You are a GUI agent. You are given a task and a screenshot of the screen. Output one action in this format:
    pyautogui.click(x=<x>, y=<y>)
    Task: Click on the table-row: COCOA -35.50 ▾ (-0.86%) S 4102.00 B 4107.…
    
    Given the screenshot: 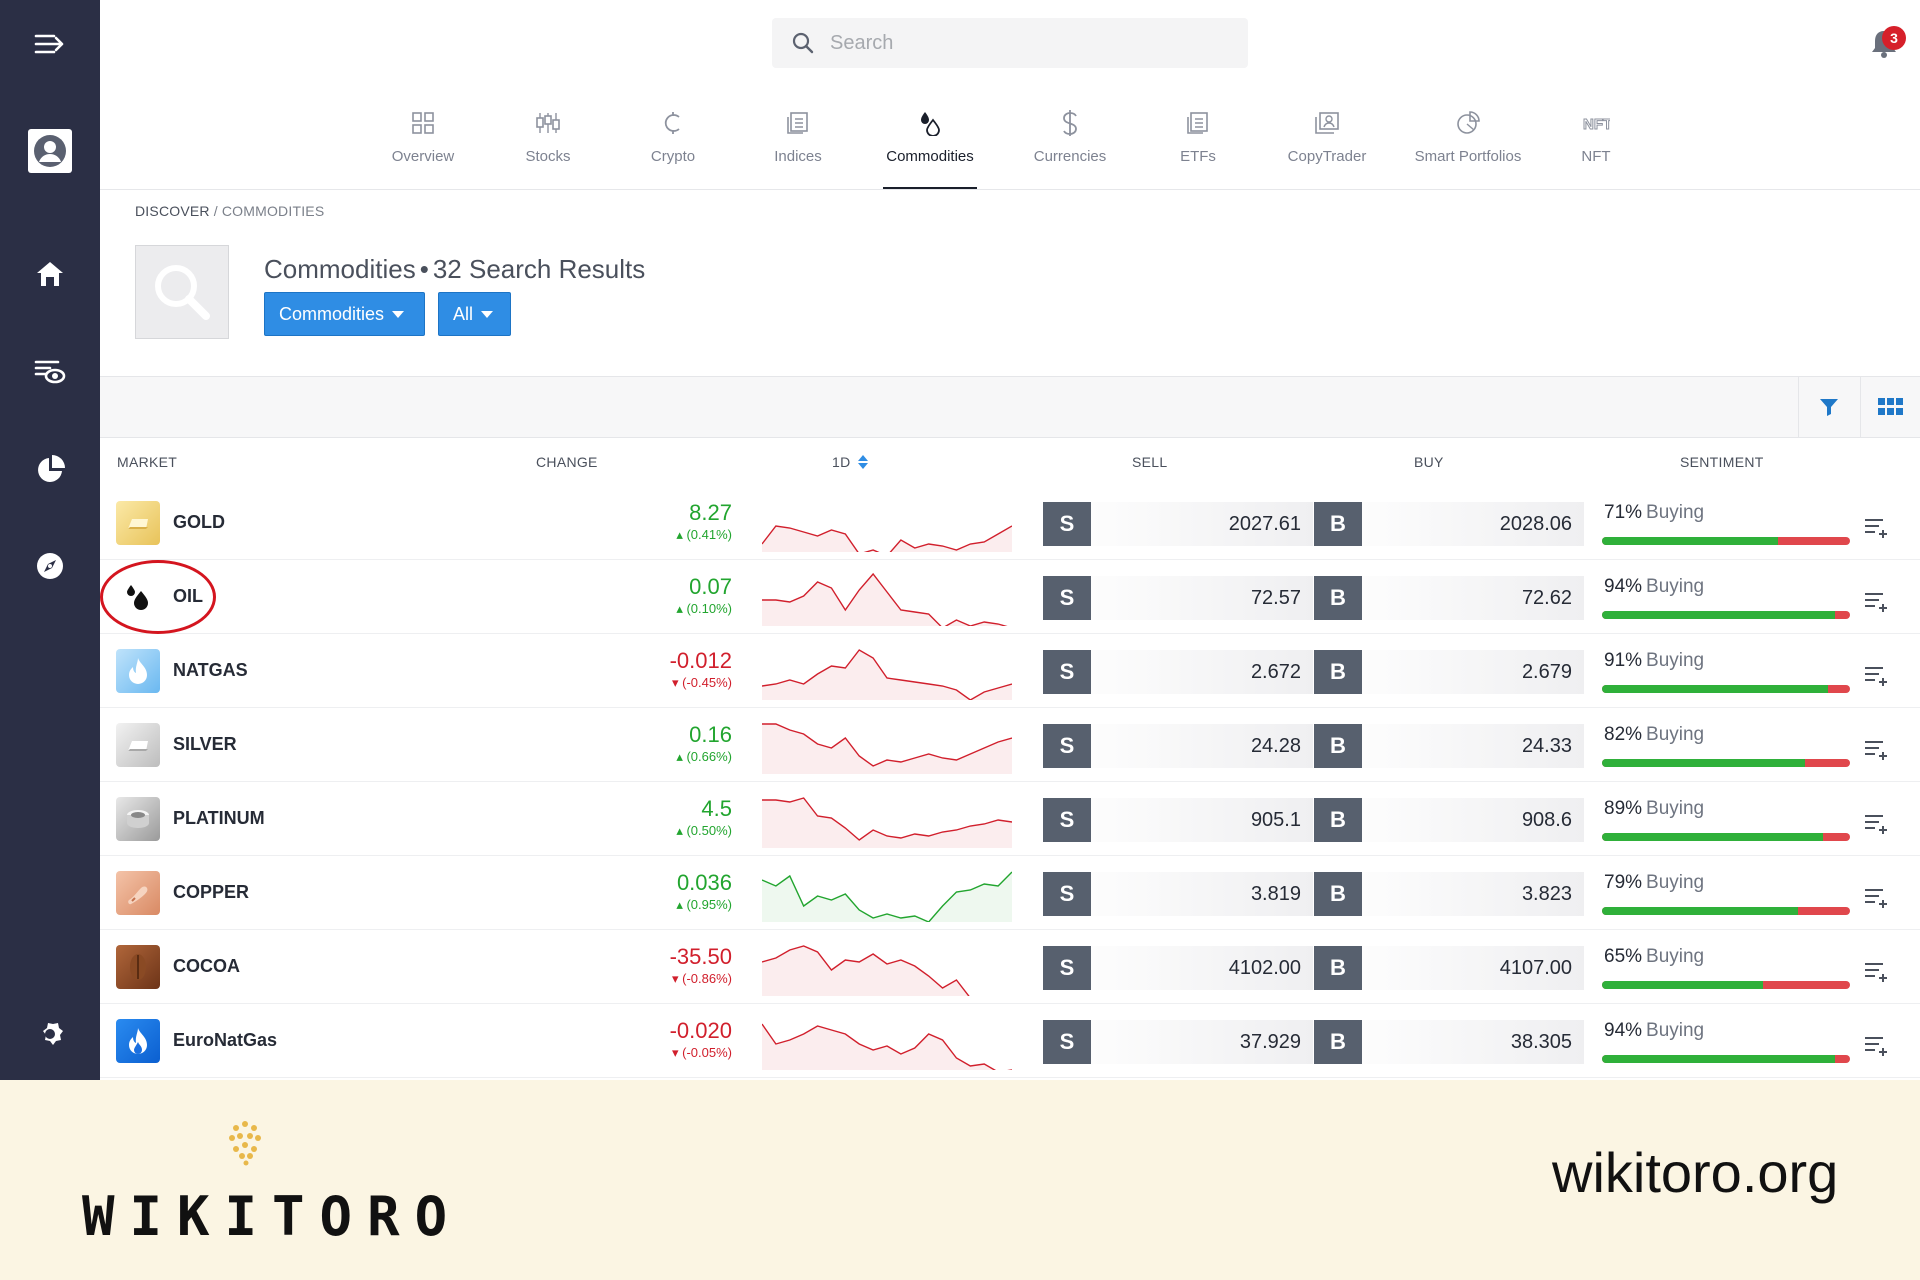 What is the action you would take?
    pyautogui.click(x=1010, y=967)
    